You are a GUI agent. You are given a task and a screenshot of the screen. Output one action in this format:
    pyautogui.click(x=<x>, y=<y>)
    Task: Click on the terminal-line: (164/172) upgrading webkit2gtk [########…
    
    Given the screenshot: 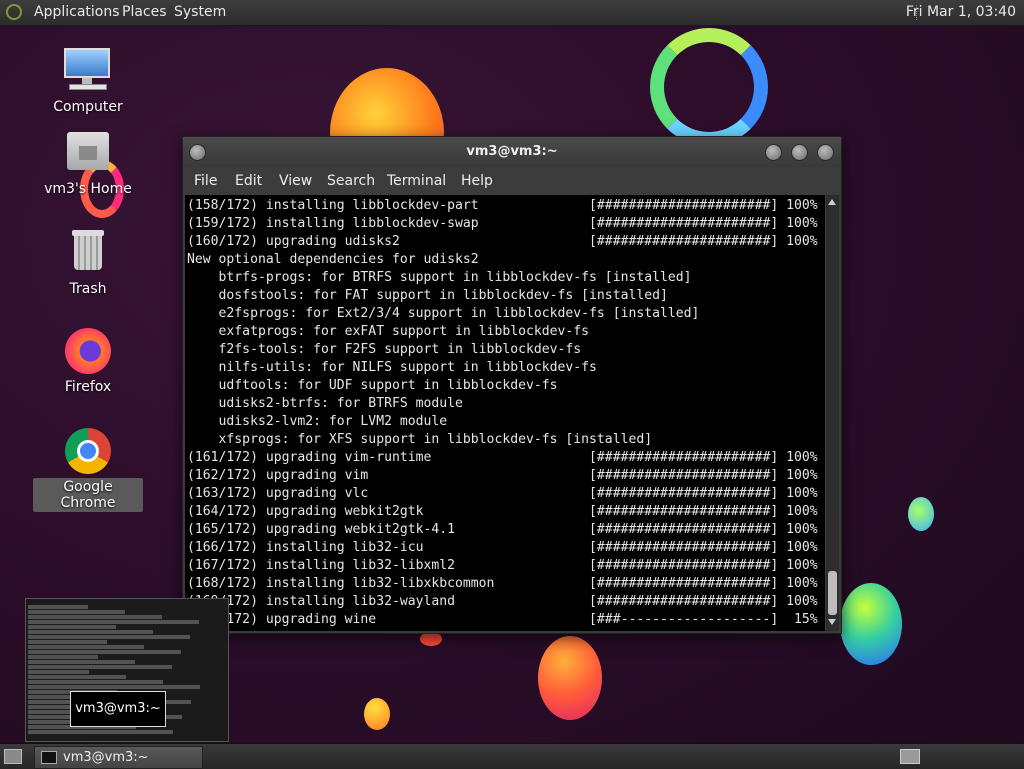 What is the action you would take?
    pyautogui.click(x=502, y=511)
    